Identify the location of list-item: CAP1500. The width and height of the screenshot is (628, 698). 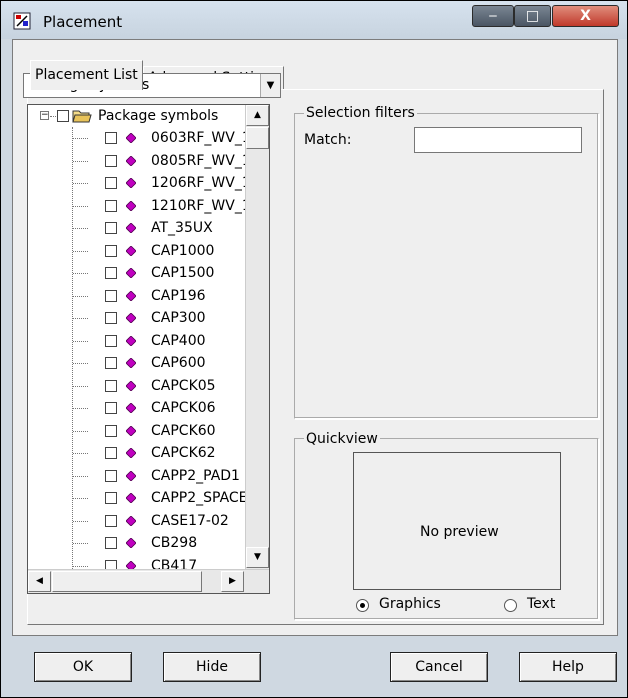
(136, 273).